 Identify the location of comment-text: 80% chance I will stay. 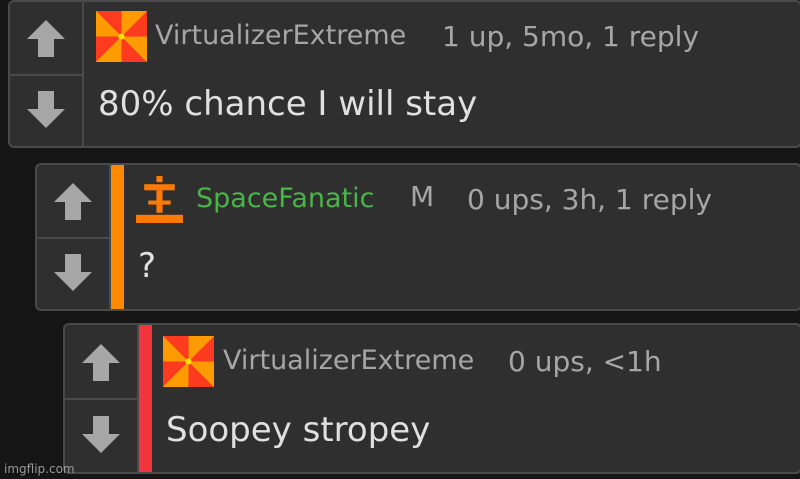
(288, 104).